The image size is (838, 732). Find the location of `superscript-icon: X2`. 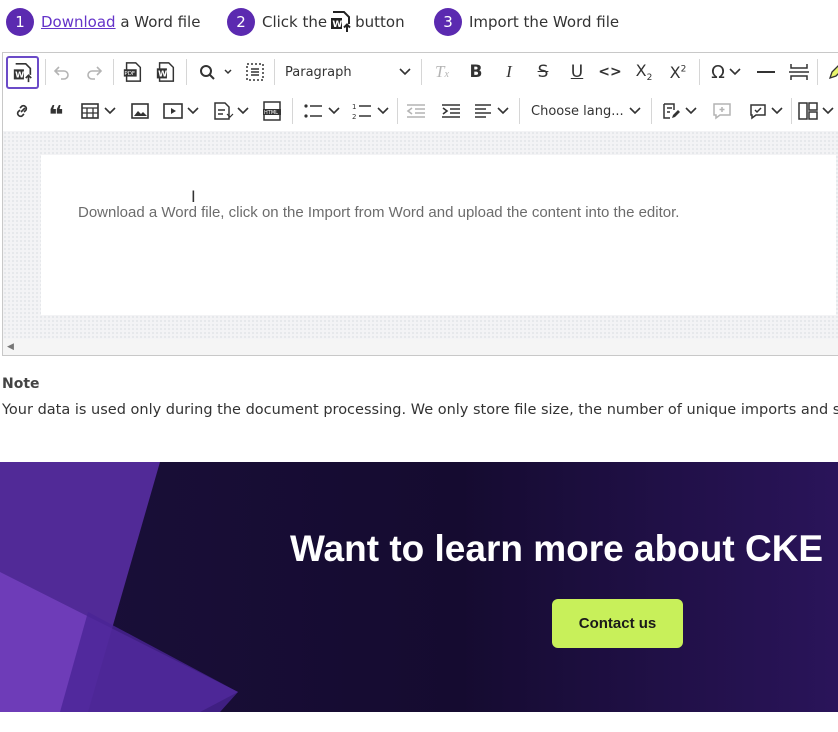

superscript-icon: X2 is located at coordinates (678, 72).